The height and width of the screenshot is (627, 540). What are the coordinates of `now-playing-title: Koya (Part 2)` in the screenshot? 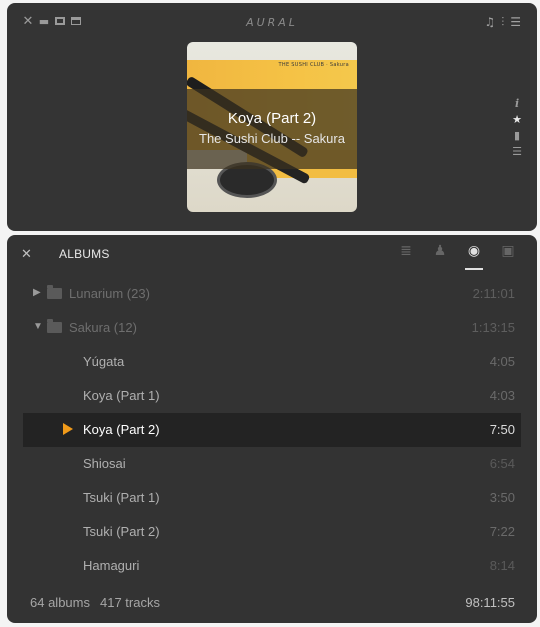 It's located at (272, 118).